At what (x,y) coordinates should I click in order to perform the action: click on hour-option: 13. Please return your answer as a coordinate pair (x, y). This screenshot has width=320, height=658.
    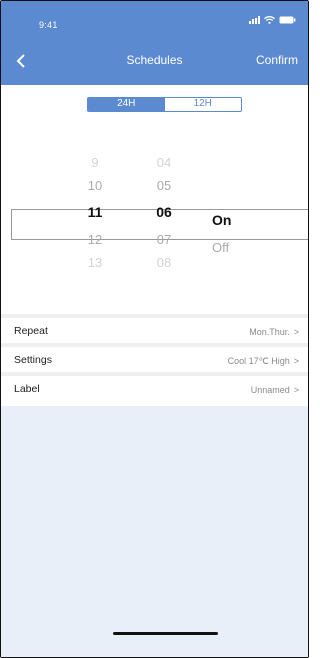
    Looking at the image, I should click on (95, 262).